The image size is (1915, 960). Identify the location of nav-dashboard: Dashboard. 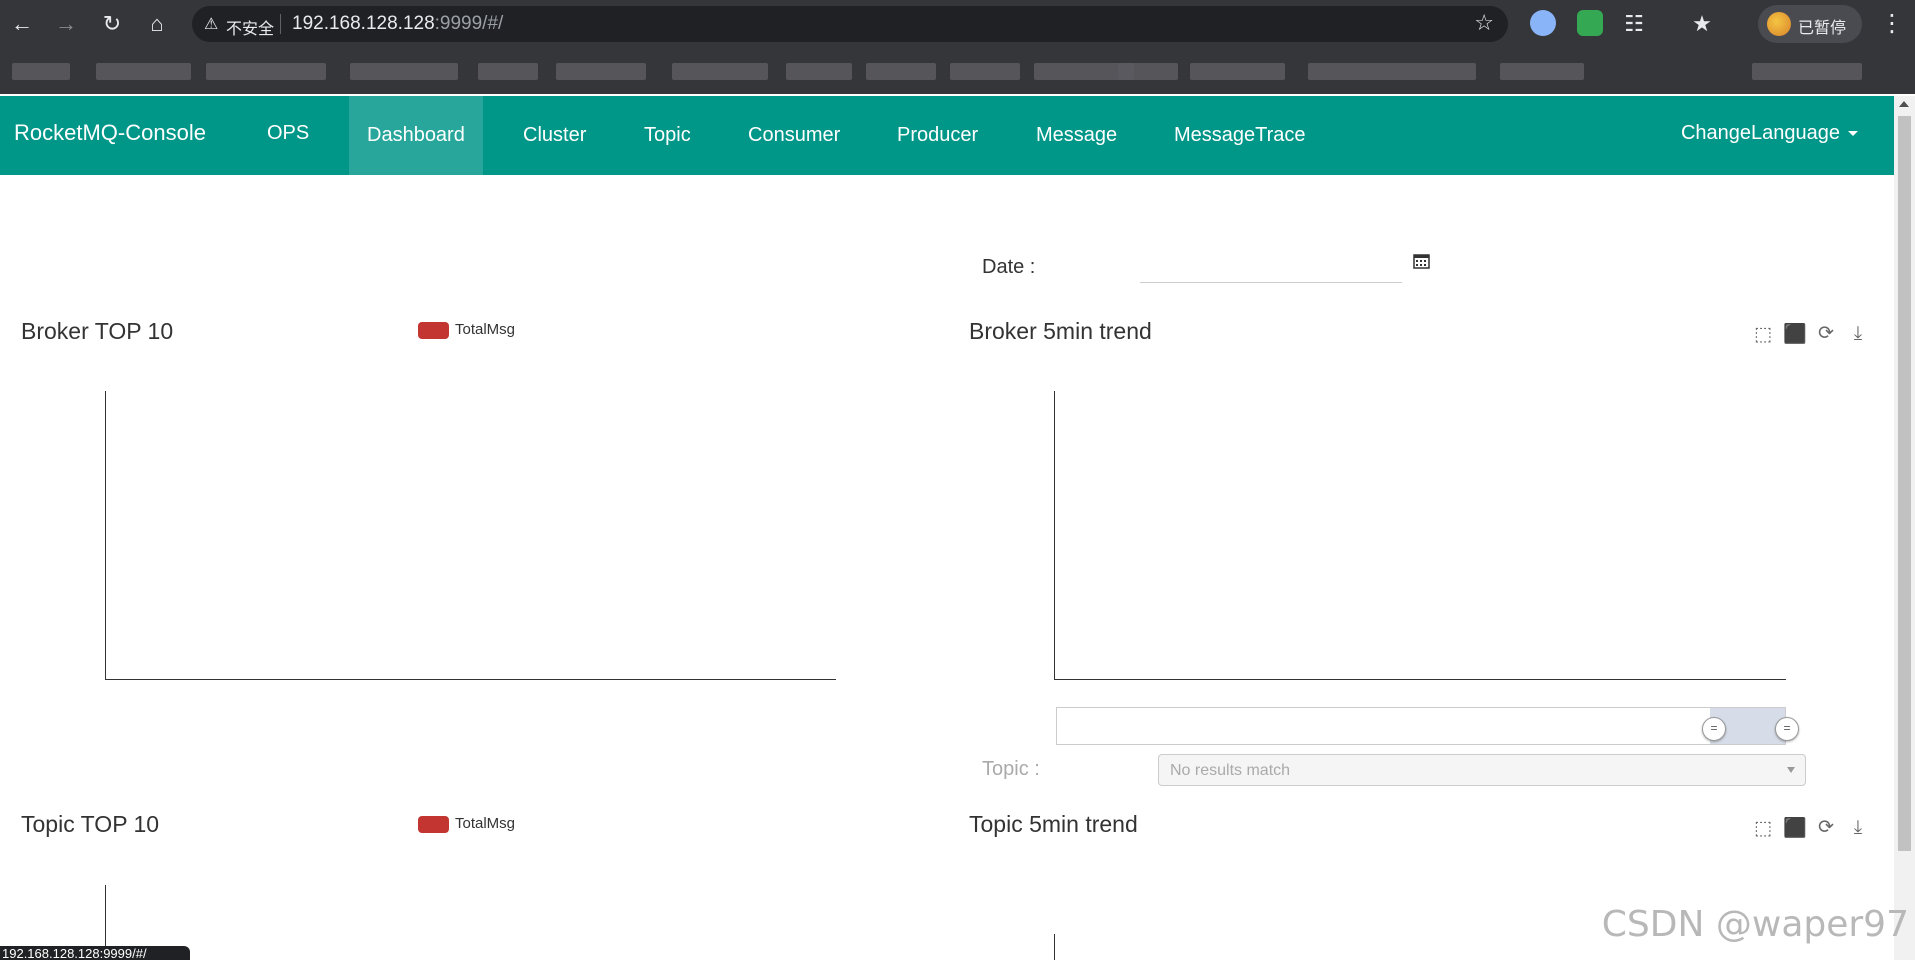
(416, 135).